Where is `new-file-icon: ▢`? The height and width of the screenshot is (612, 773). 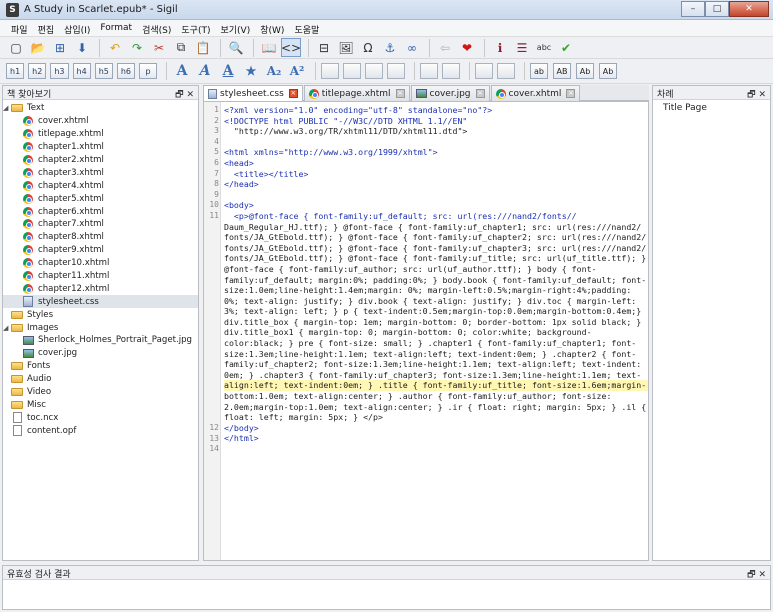
new-file-icon: ▢ is located at coordinates (16, 47).